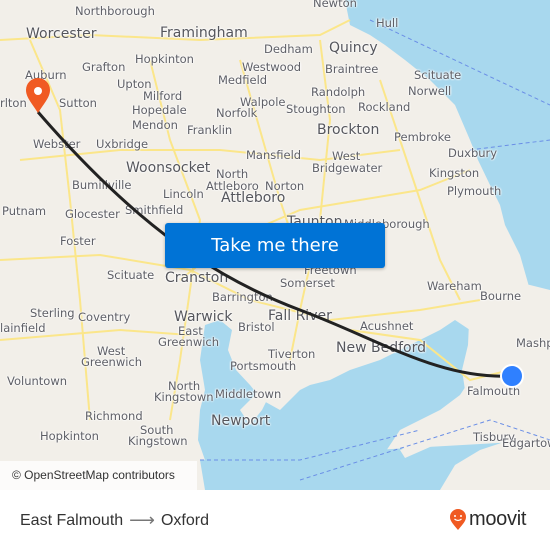 Image resolution: width=550 pixels, height=550 pixels. Describe the element at coordinates (142, 520) in the screenshot. I see `arrow-right-icon: ⟶` at that location.